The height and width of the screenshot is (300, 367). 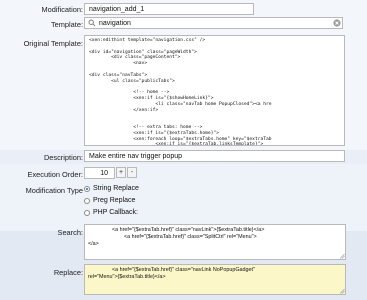 I want to click on replace-line: rel="Menu">{$extraTab.title}</a>, so click(x=127, y=277).